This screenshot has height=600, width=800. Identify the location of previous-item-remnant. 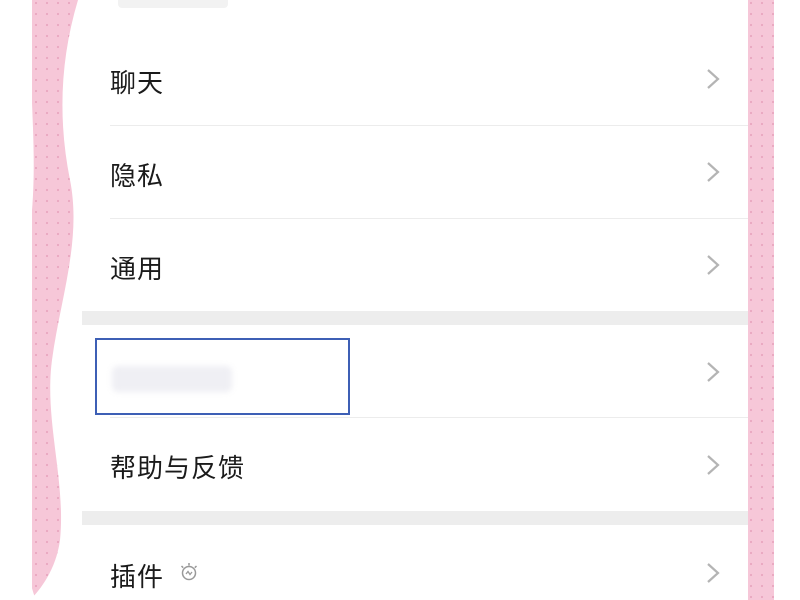
(173, 4).